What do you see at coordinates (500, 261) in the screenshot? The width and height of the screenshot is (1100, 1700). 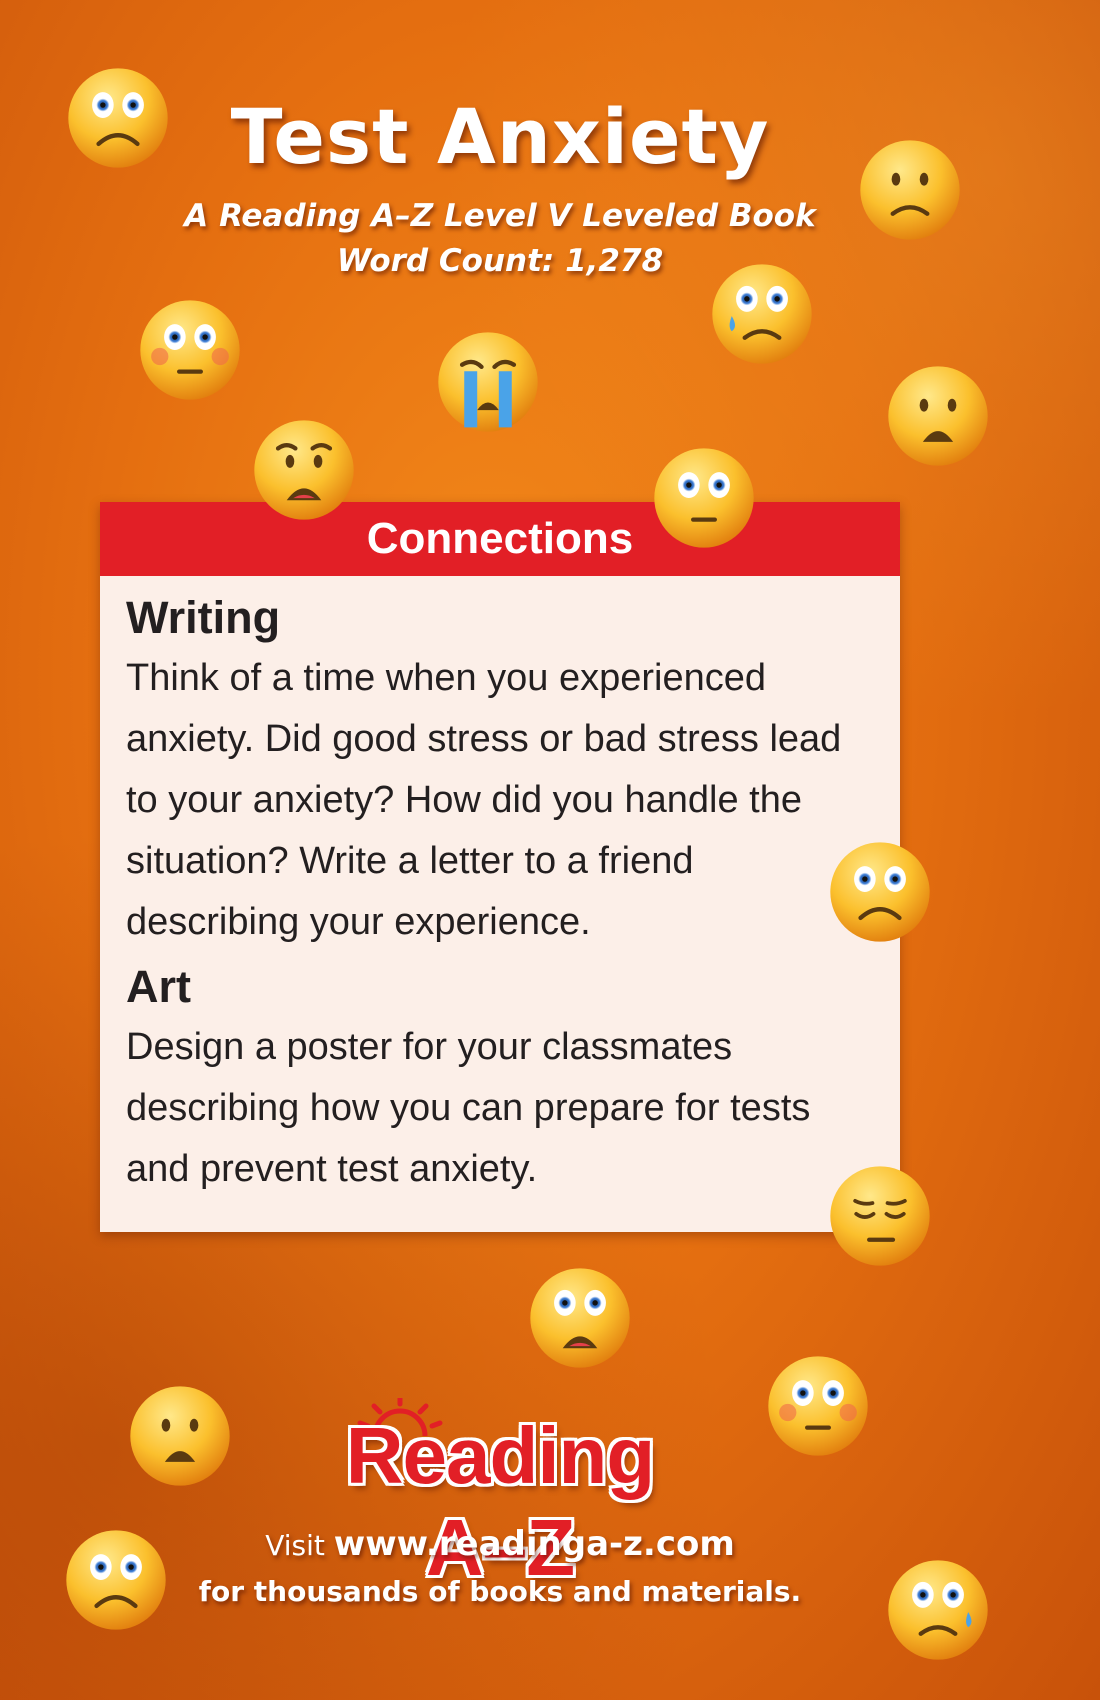 I see `word-count: Word Count: 1,278` at bounding box center [500, 261].